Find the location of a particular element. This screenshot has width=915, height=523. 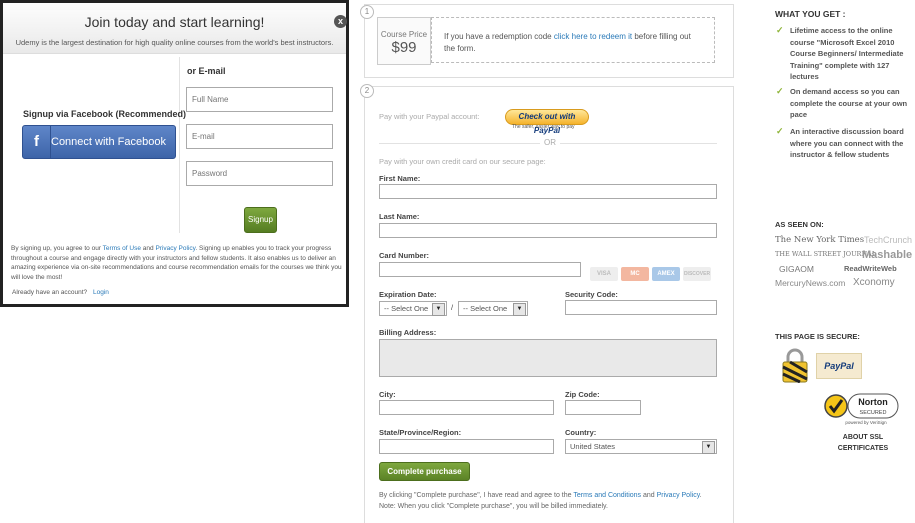

zip-label: Zip Code: is located at coordinates (582, 394).